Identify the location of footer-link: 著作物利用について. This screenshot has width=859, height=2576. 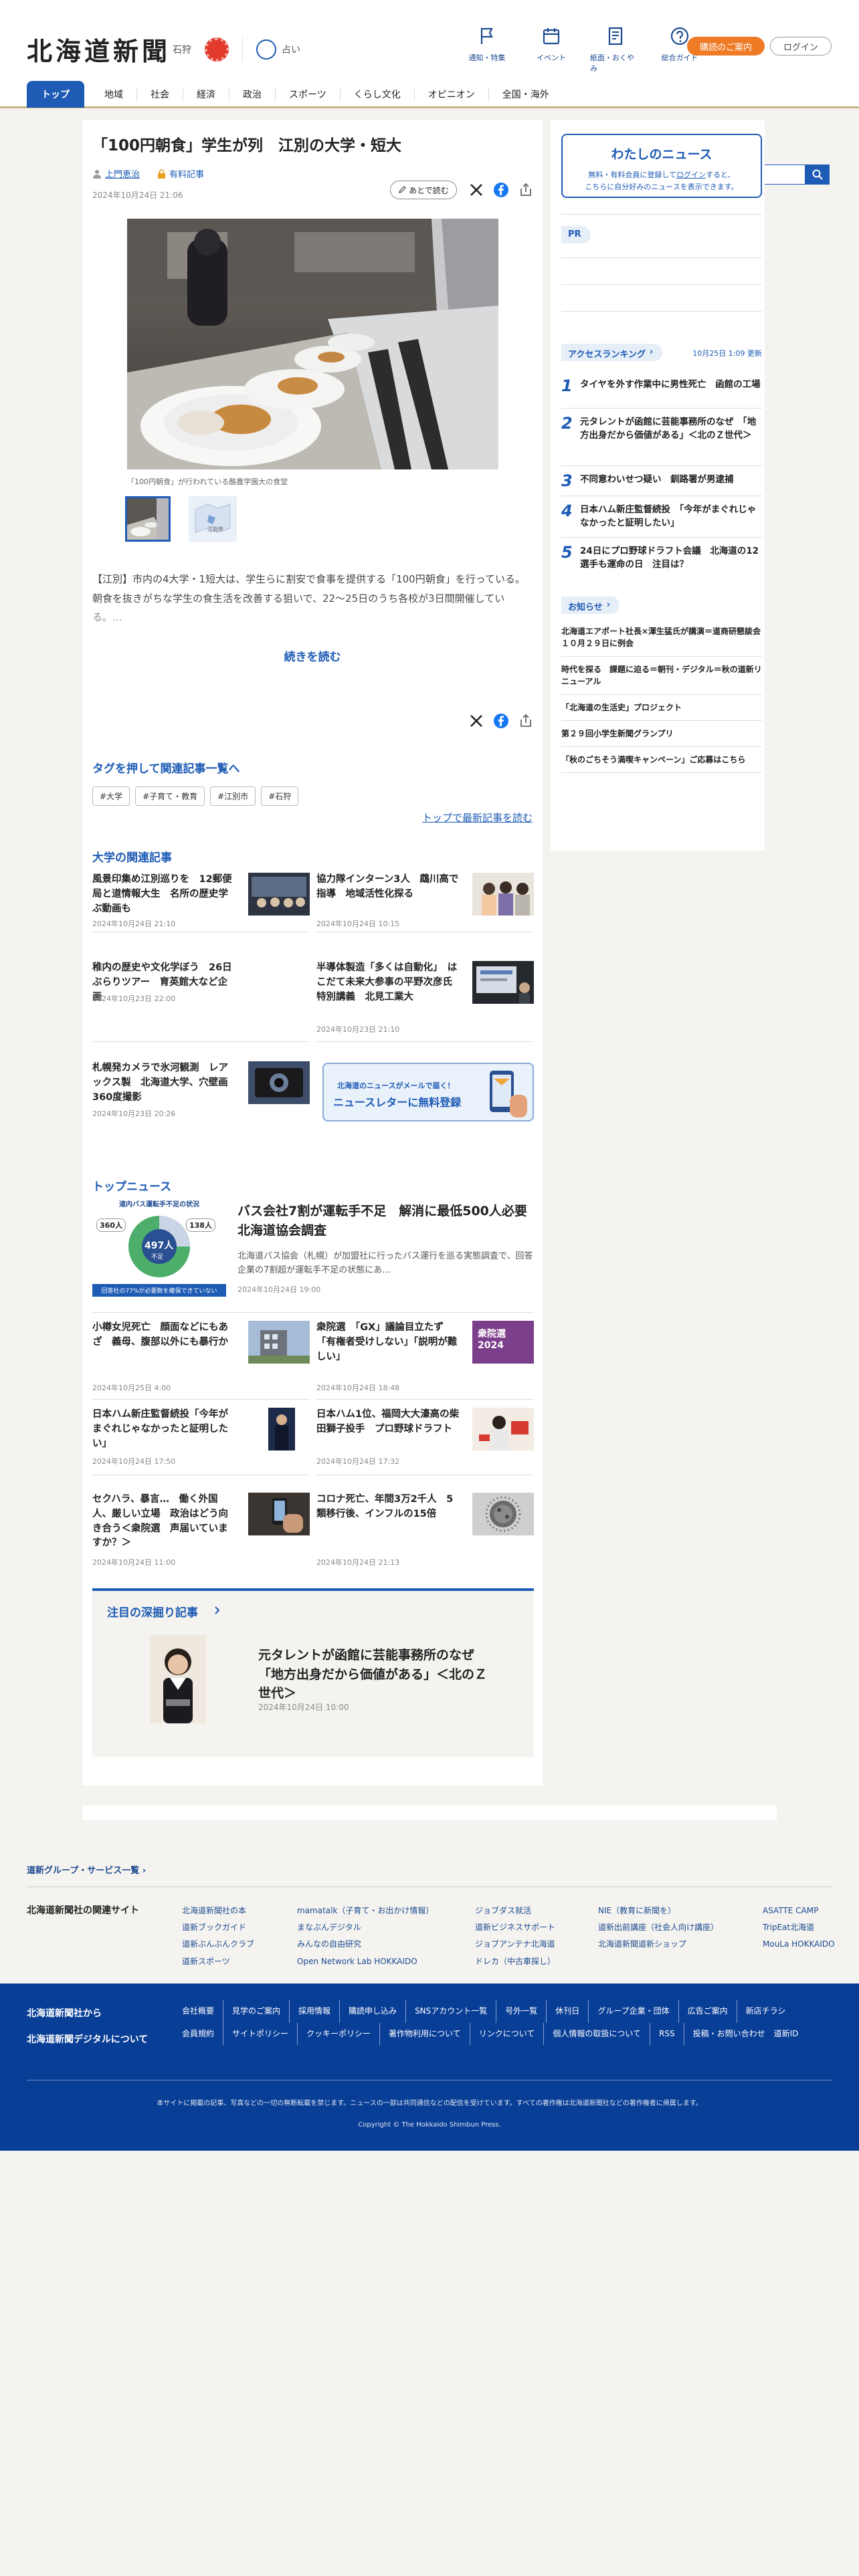
(425, 2034).